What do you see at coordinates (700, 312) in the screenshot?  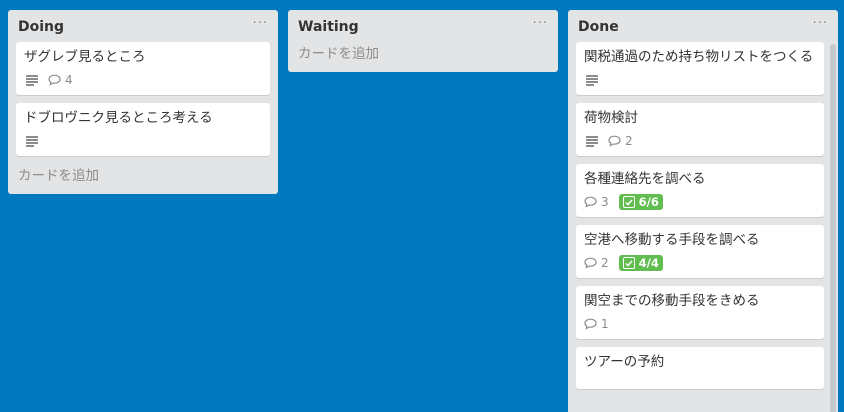 I see `card: 関空までの移動手段をきめる 1` at bounding box center [700, 312].